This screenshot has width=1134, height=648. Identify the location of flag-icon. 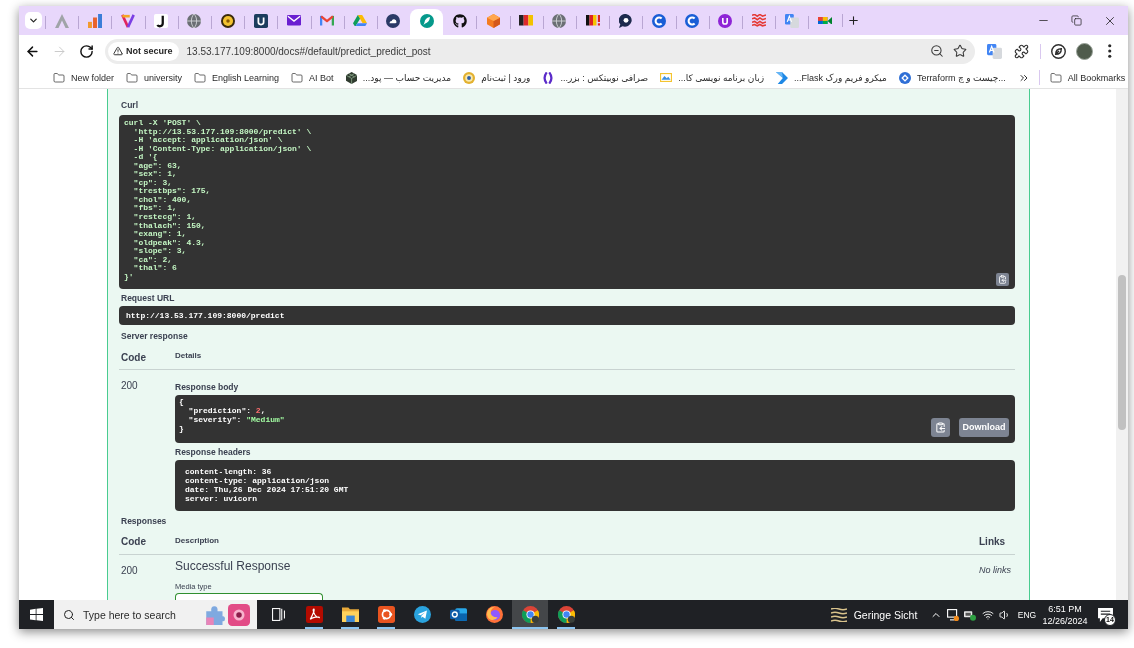
(526, 20).